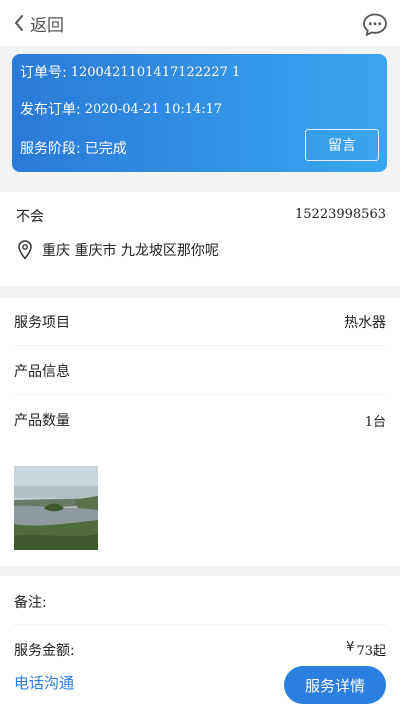 This screenshot has height=710, width=400. I want to click on service-stage-value: 已完成, so click(105, 149).